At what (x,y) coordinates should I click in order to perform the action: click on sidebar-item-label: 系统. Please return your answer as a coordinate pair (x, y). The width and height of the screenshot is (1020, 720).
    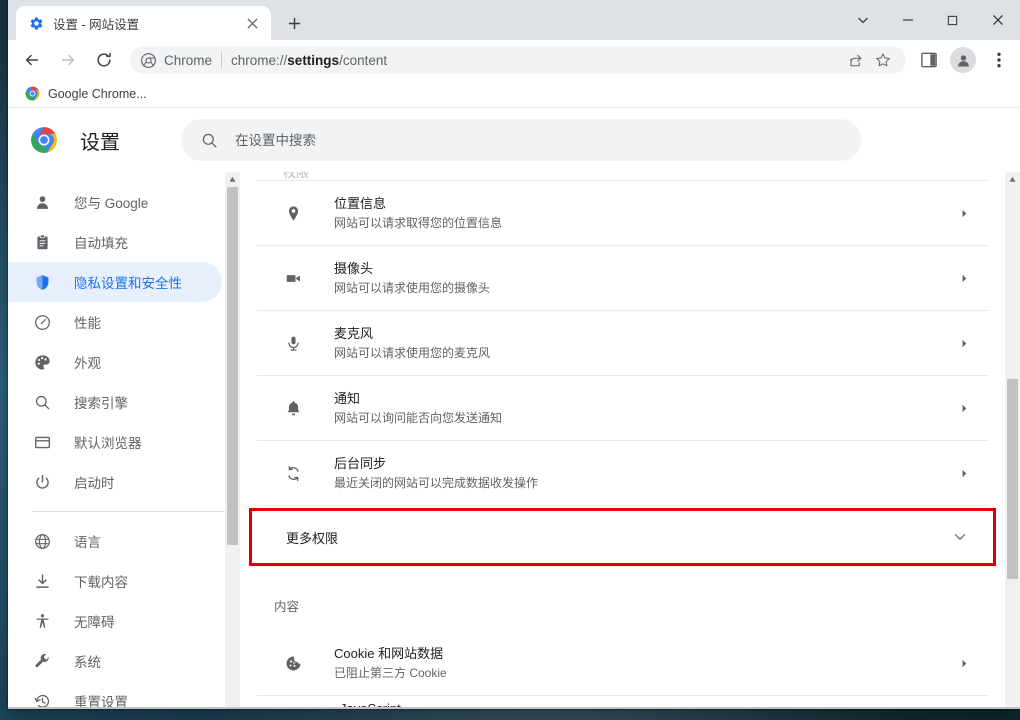
    Looking at the image, I should click on (87, 662).